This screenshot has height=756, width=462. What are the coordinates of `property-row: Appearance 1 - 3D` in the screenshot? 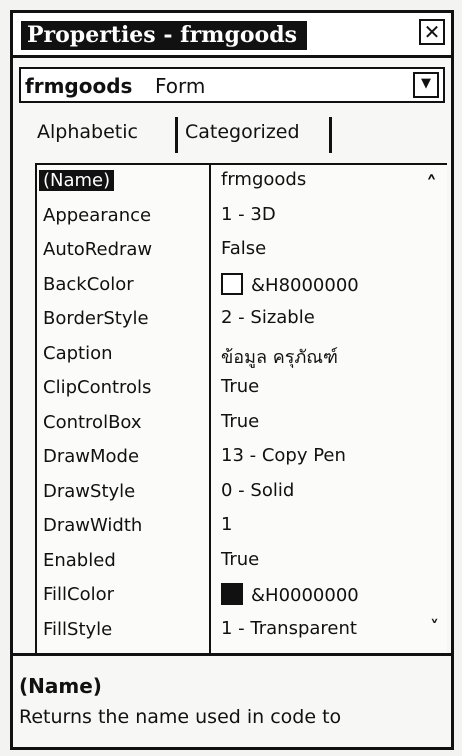 It's located at (242, 217).